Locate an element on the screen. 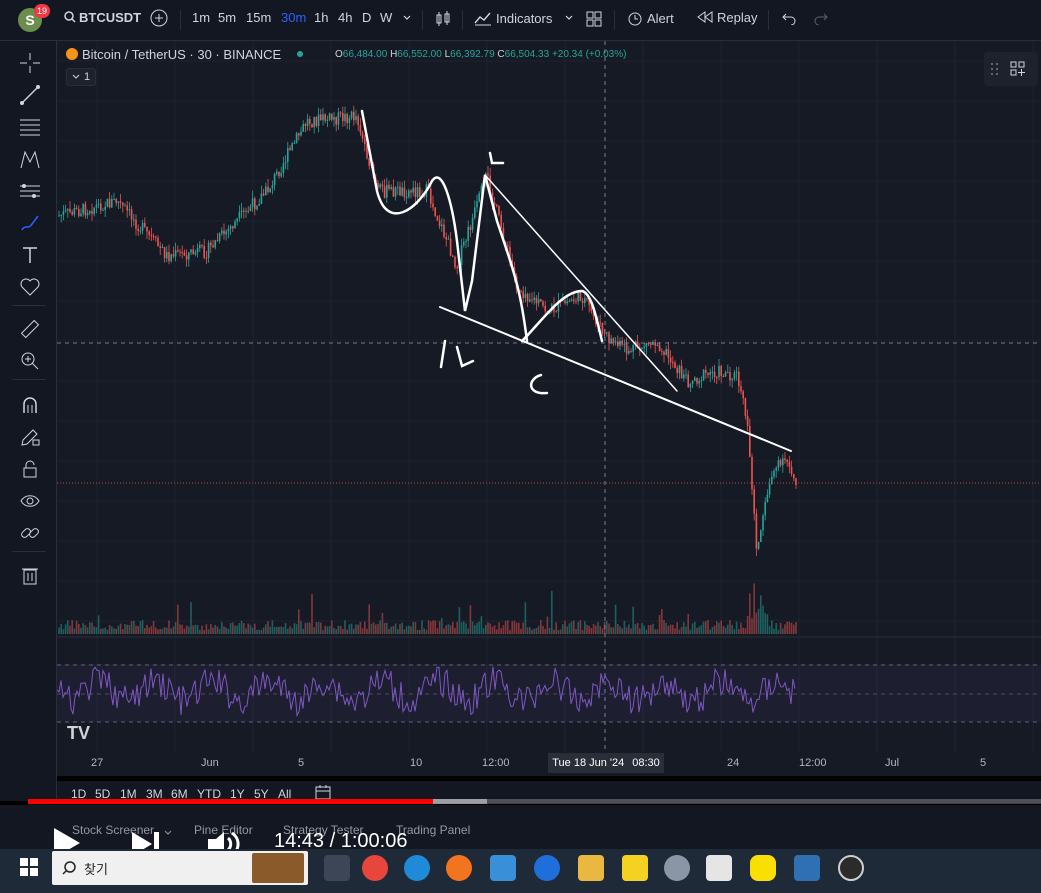  chrome-icon is located at coordinates (375, 868).